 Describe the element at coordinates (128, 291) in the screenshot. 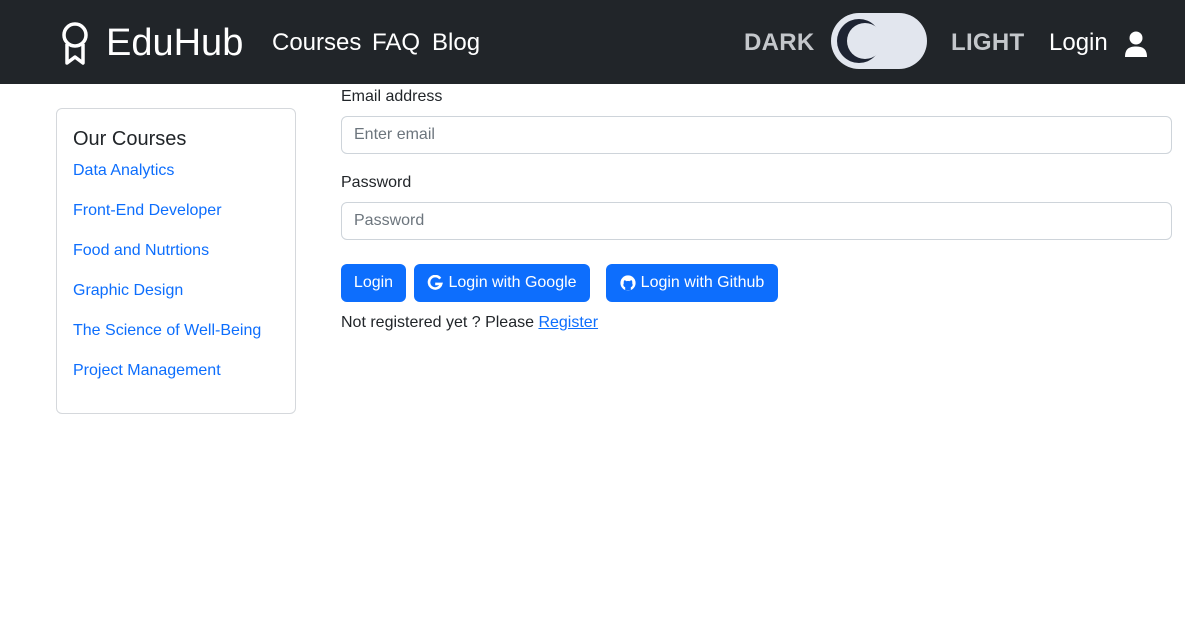

I see `course-link-graphic-design: Graphic Design` at that location.